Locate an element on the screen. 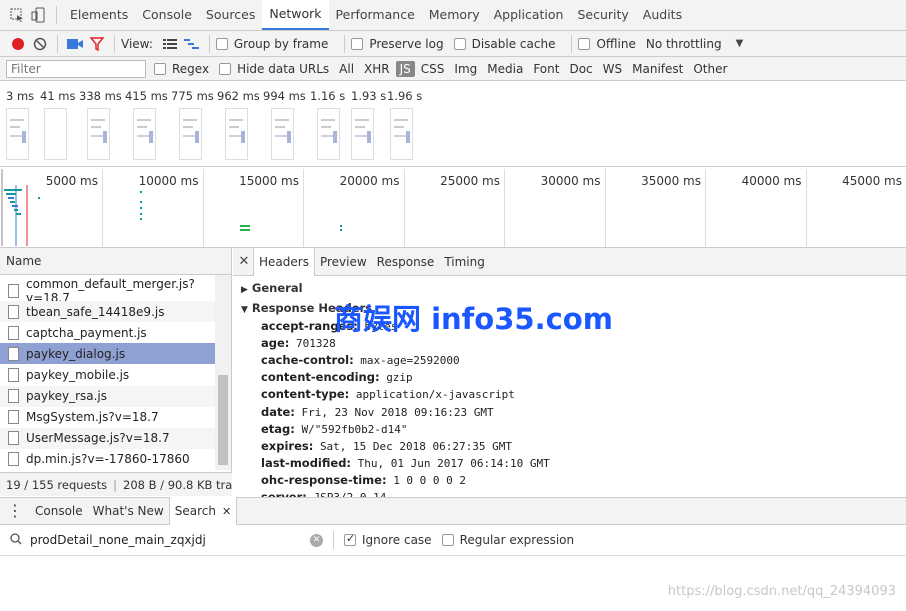 The image size is (906, 611). type-filter-media: Media is located at coordinates (505, 69).